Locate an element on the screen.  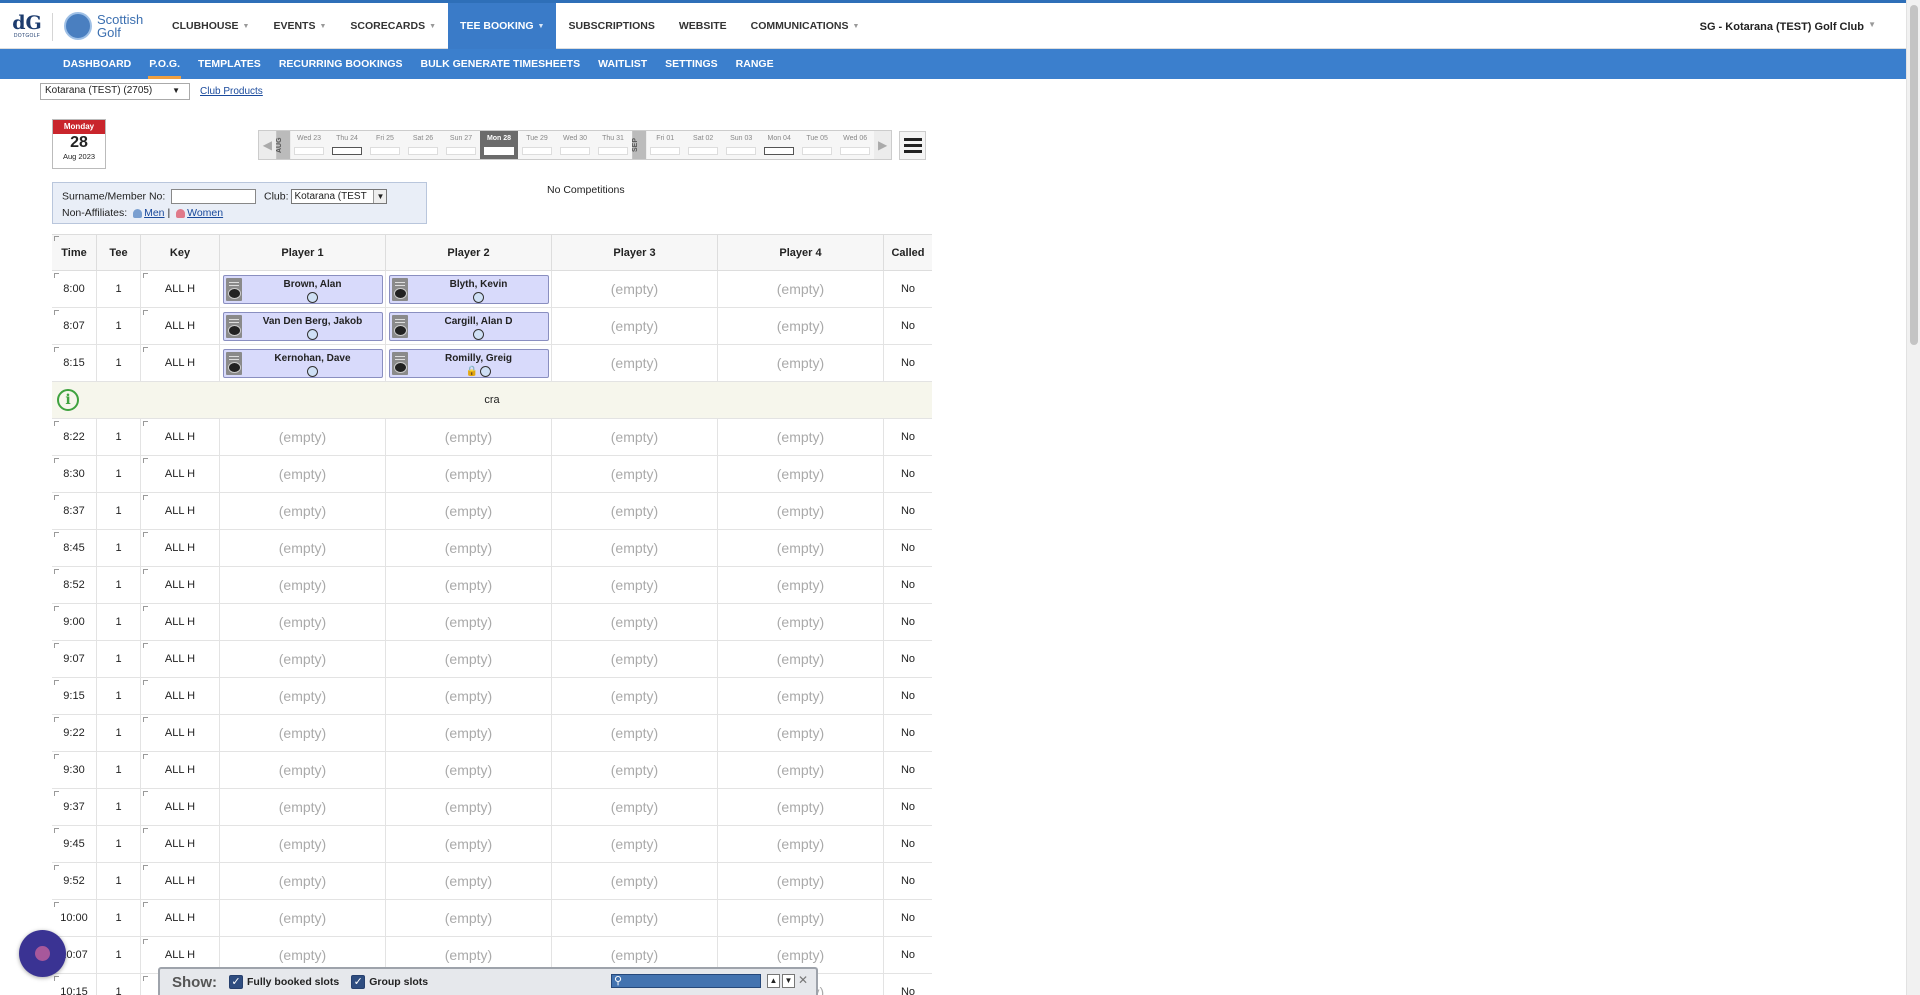
tee-time-cell: 8:37 is located at coordinates (74, 511).